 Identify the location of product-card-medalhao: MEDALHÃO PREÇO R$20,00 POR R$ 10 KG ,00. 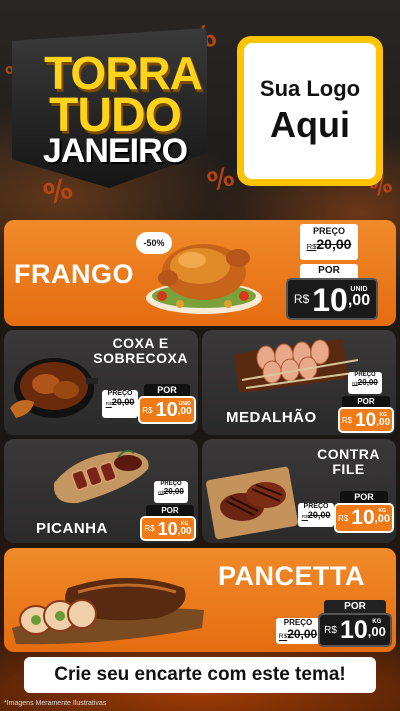
(299, 382).